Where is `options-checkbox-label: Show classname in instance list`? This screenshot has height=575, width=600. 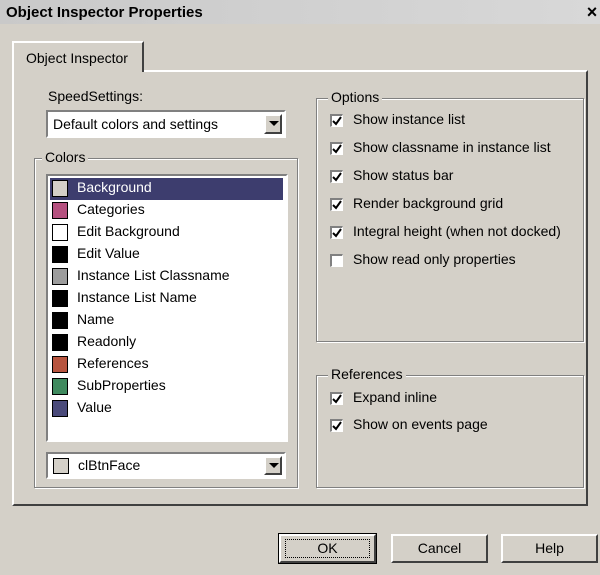 options-checkbox-label: Show classname in instance list is located at coordinates (452, 147).